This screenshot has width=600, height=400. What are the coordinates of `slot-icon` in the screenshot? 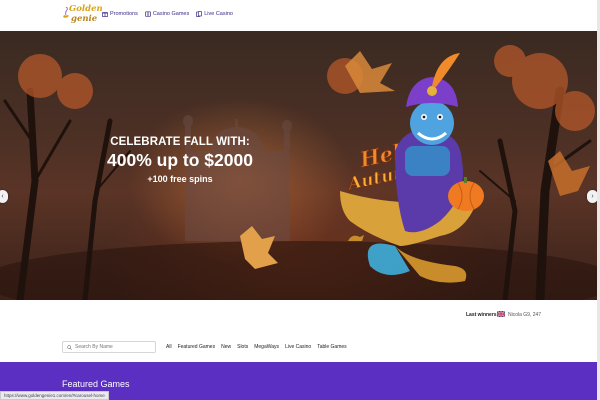 It's located at (147, 14).